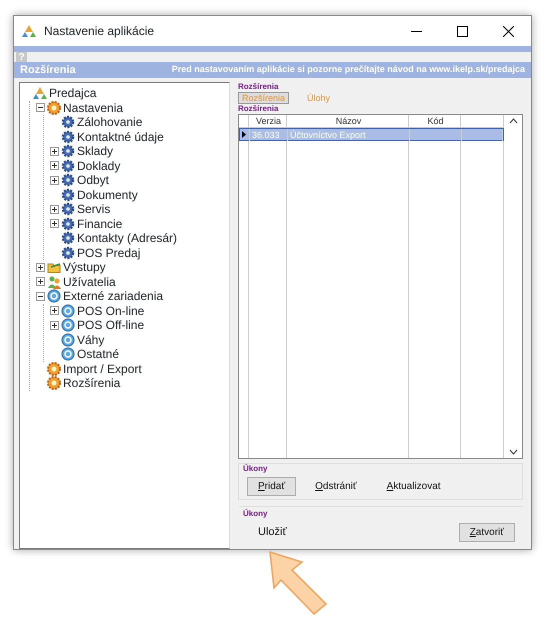  Describe the element at coordinates (336, 486) in the screenshot. I see `action-button: Odstrániť` at that location.